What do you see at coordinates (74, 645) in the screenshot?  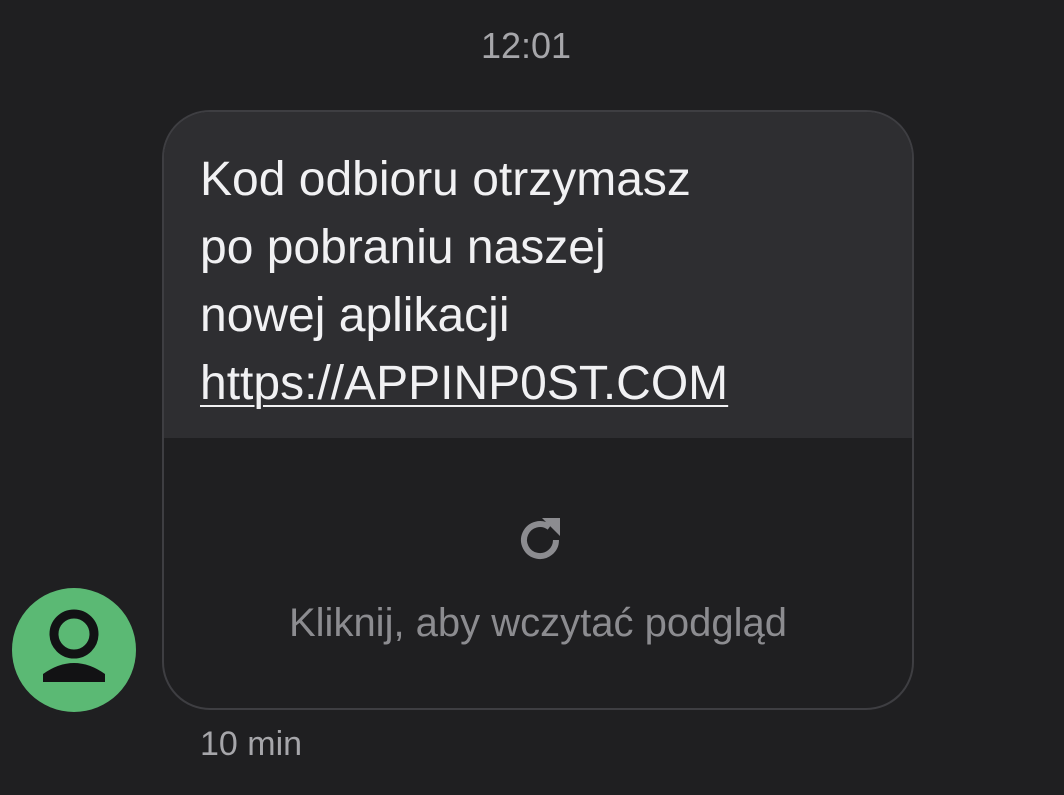 I see `person-icon` at bounding box center [74, 645].